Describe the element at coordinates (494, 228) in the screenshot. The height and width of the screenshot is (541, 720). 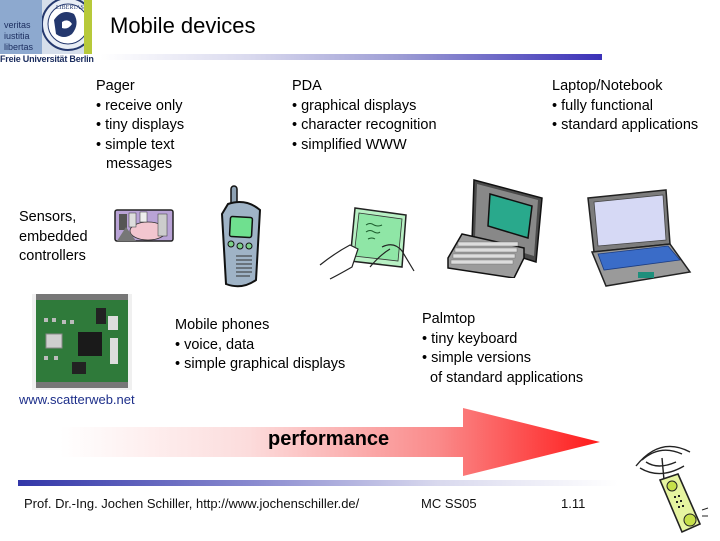
I see `palmtop-icon` at that location.